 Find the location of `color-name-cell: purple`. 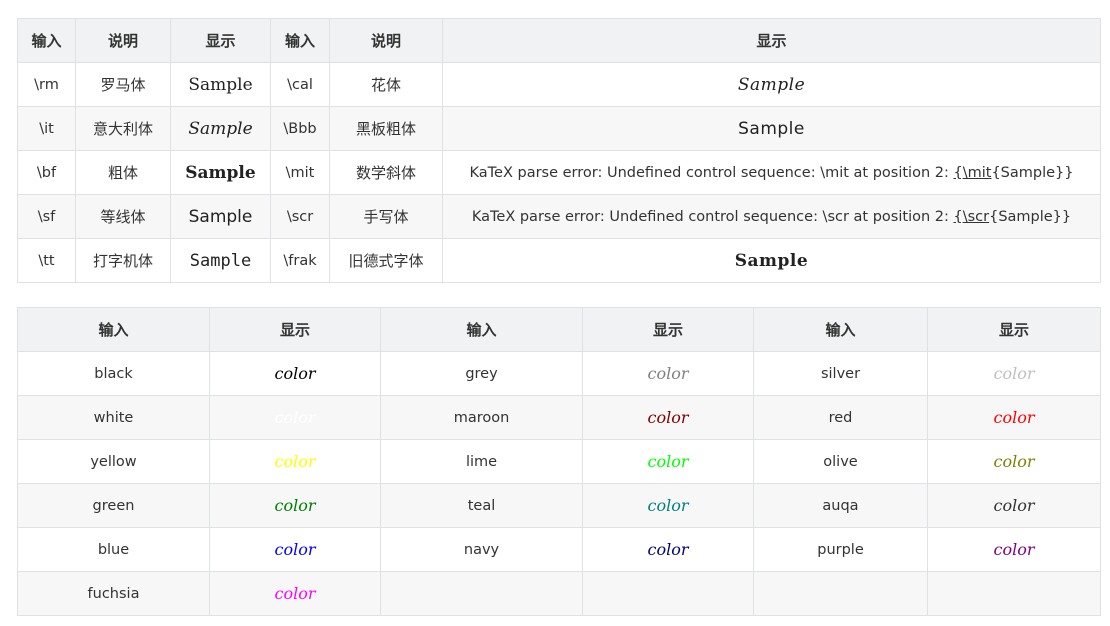

color-name-cell: purple is located at coordinates (840, 549).